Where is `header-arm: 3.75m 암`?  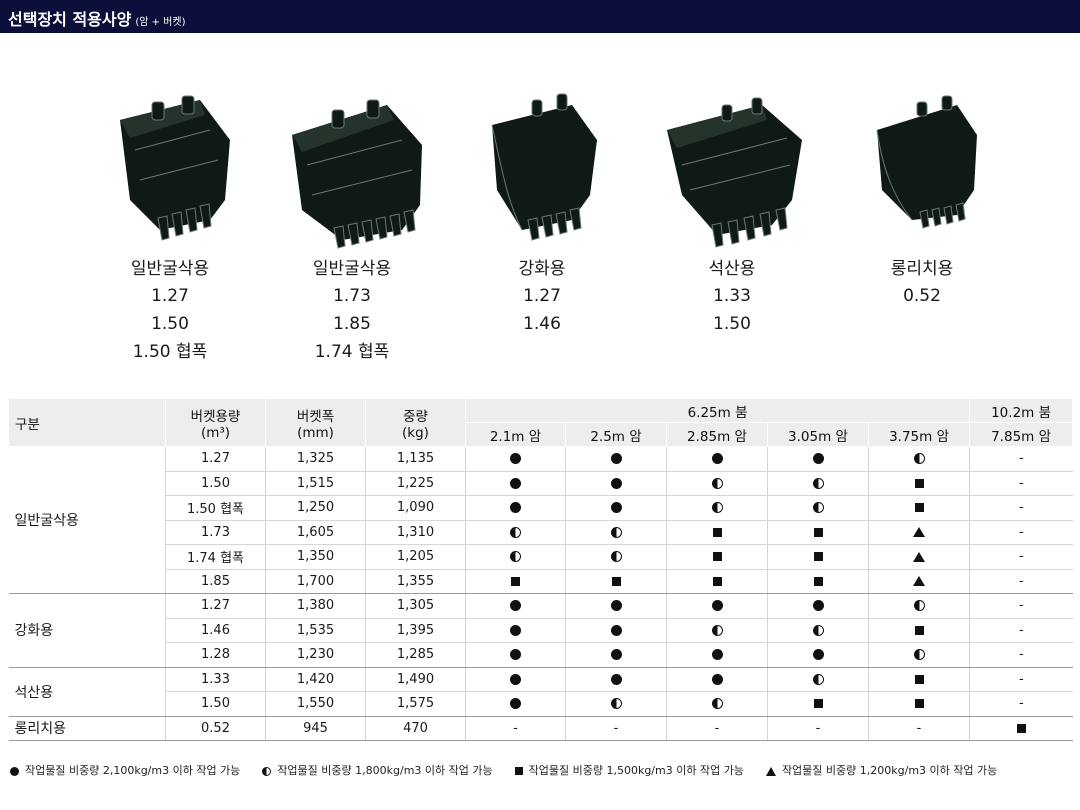
header-arm: 3.75m 암 is located at coordinates (919, 434).